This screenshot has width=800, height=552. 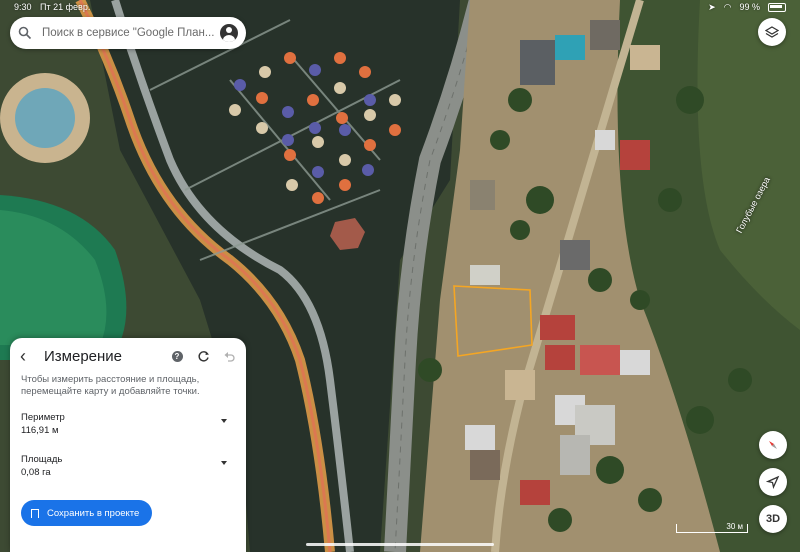 I want to click on perimeter-dropdown-icon, so click(x=224, y=421).